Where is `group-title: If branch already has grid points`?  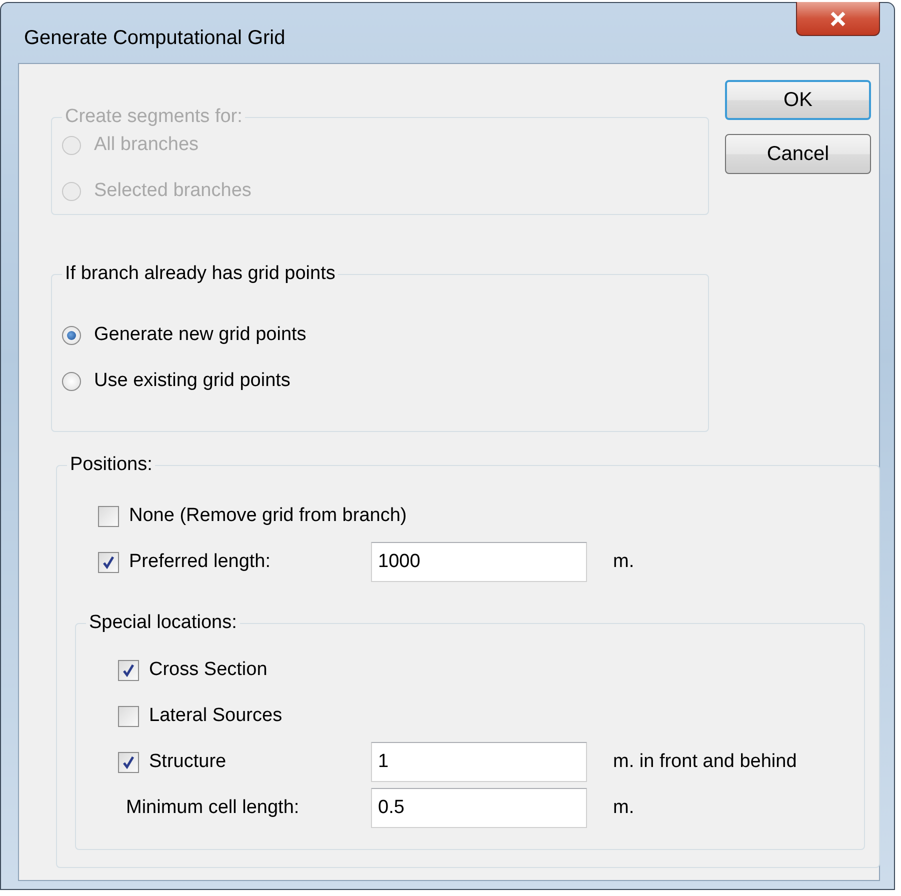
group-title: If branch already has grid points is located at coordinates (200, 274).